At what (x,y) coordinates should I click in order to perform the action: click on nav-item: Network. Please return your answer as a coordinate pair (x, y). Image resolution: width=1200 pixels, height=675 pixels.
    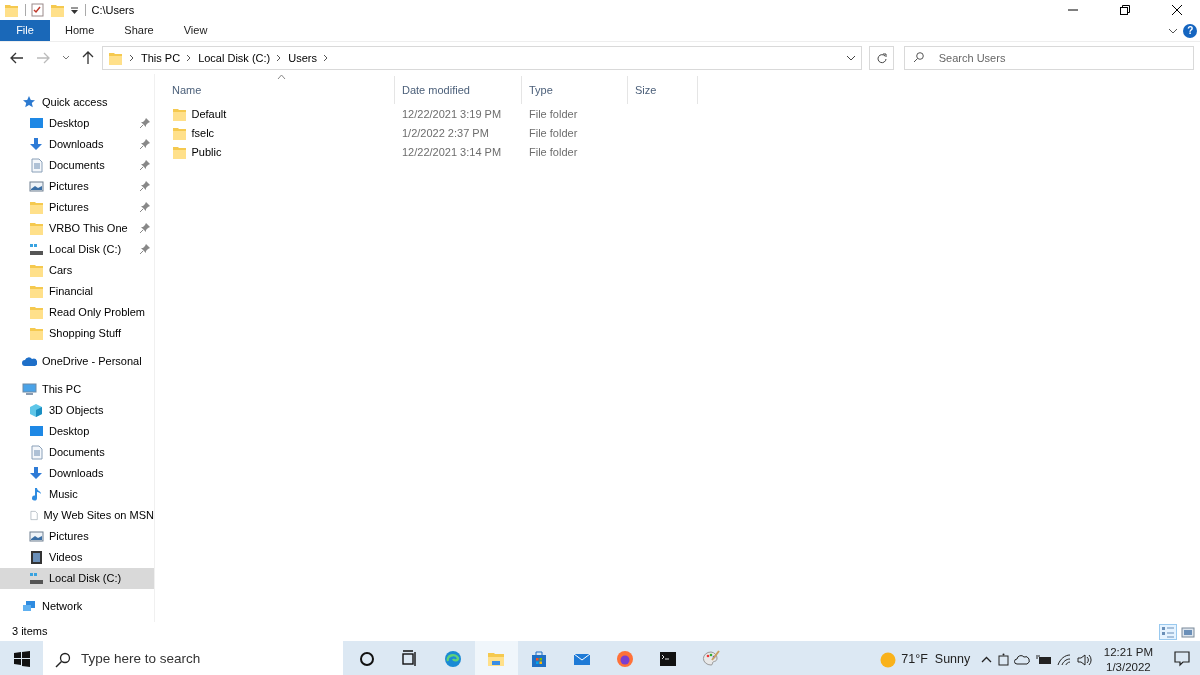
    Looking at the image, I should click on (77, 606).